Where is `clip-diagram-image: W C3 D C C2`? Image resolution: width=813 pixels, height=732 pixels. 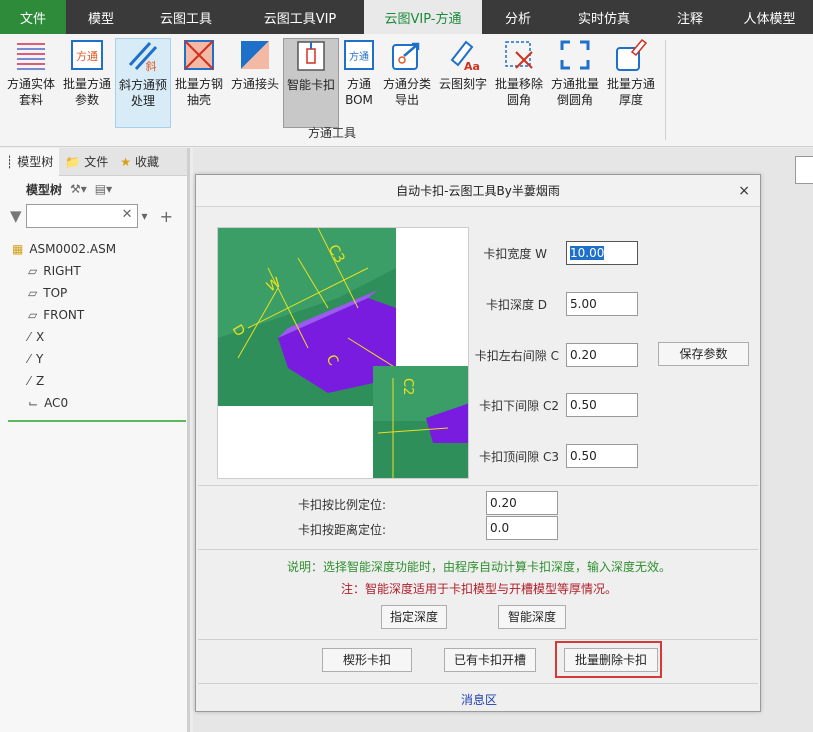
clip-diagram-image: W C3 D C C2 is located at coordinates (343, 353).